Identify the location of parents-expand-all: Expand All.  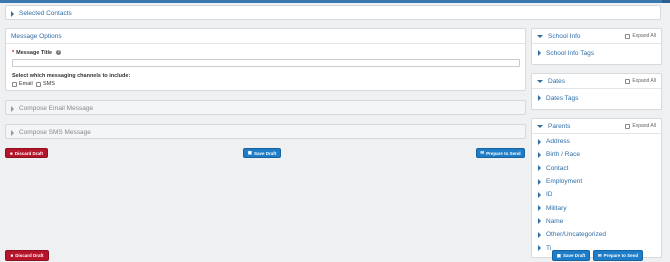
(640, 126).